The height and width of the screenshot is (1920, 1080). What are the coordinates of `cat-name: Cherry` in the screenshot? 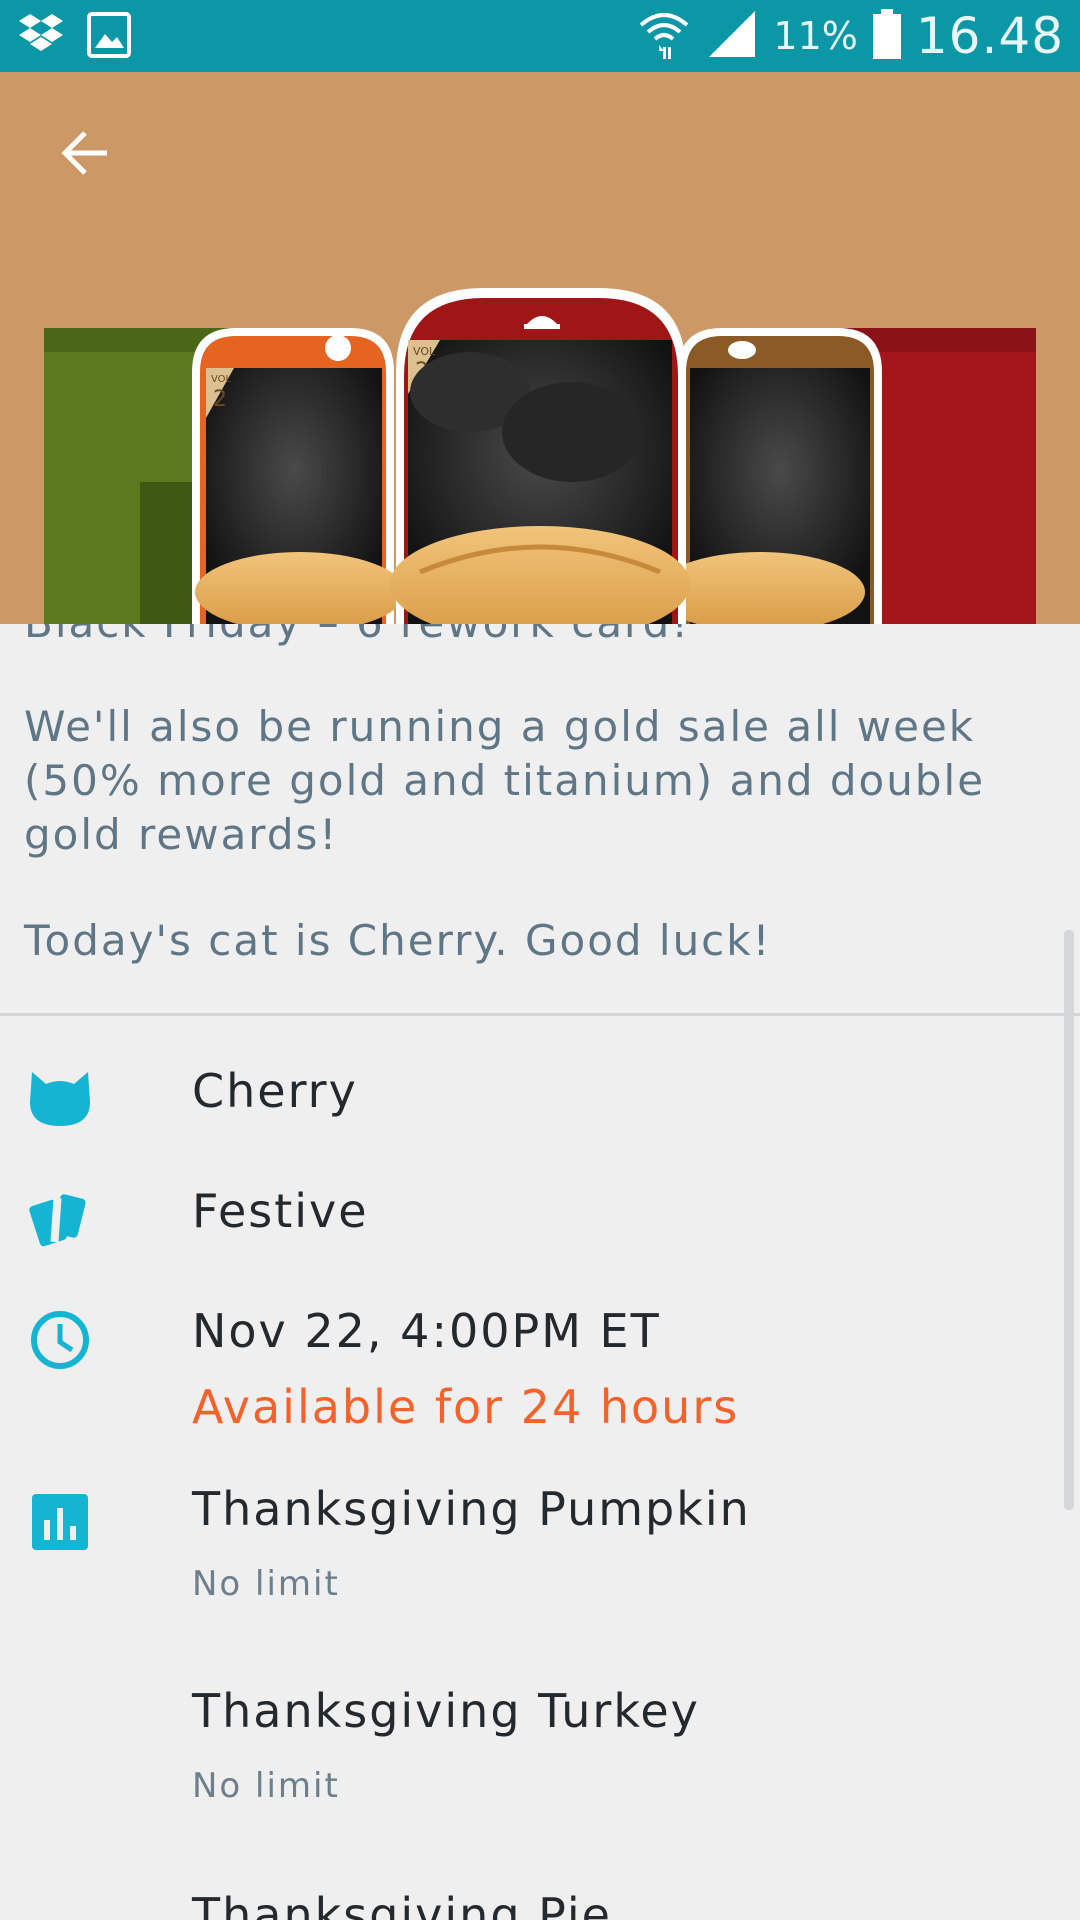 It's located at (275, 1091).